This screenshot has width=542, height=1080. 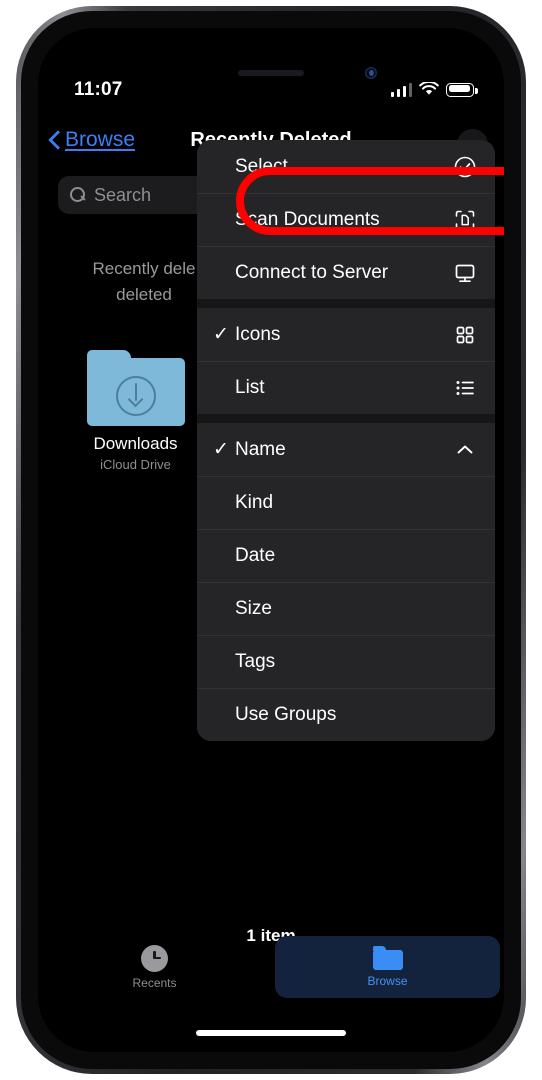 I want to click on menu-item-list: List, so click(x=346, y=387).